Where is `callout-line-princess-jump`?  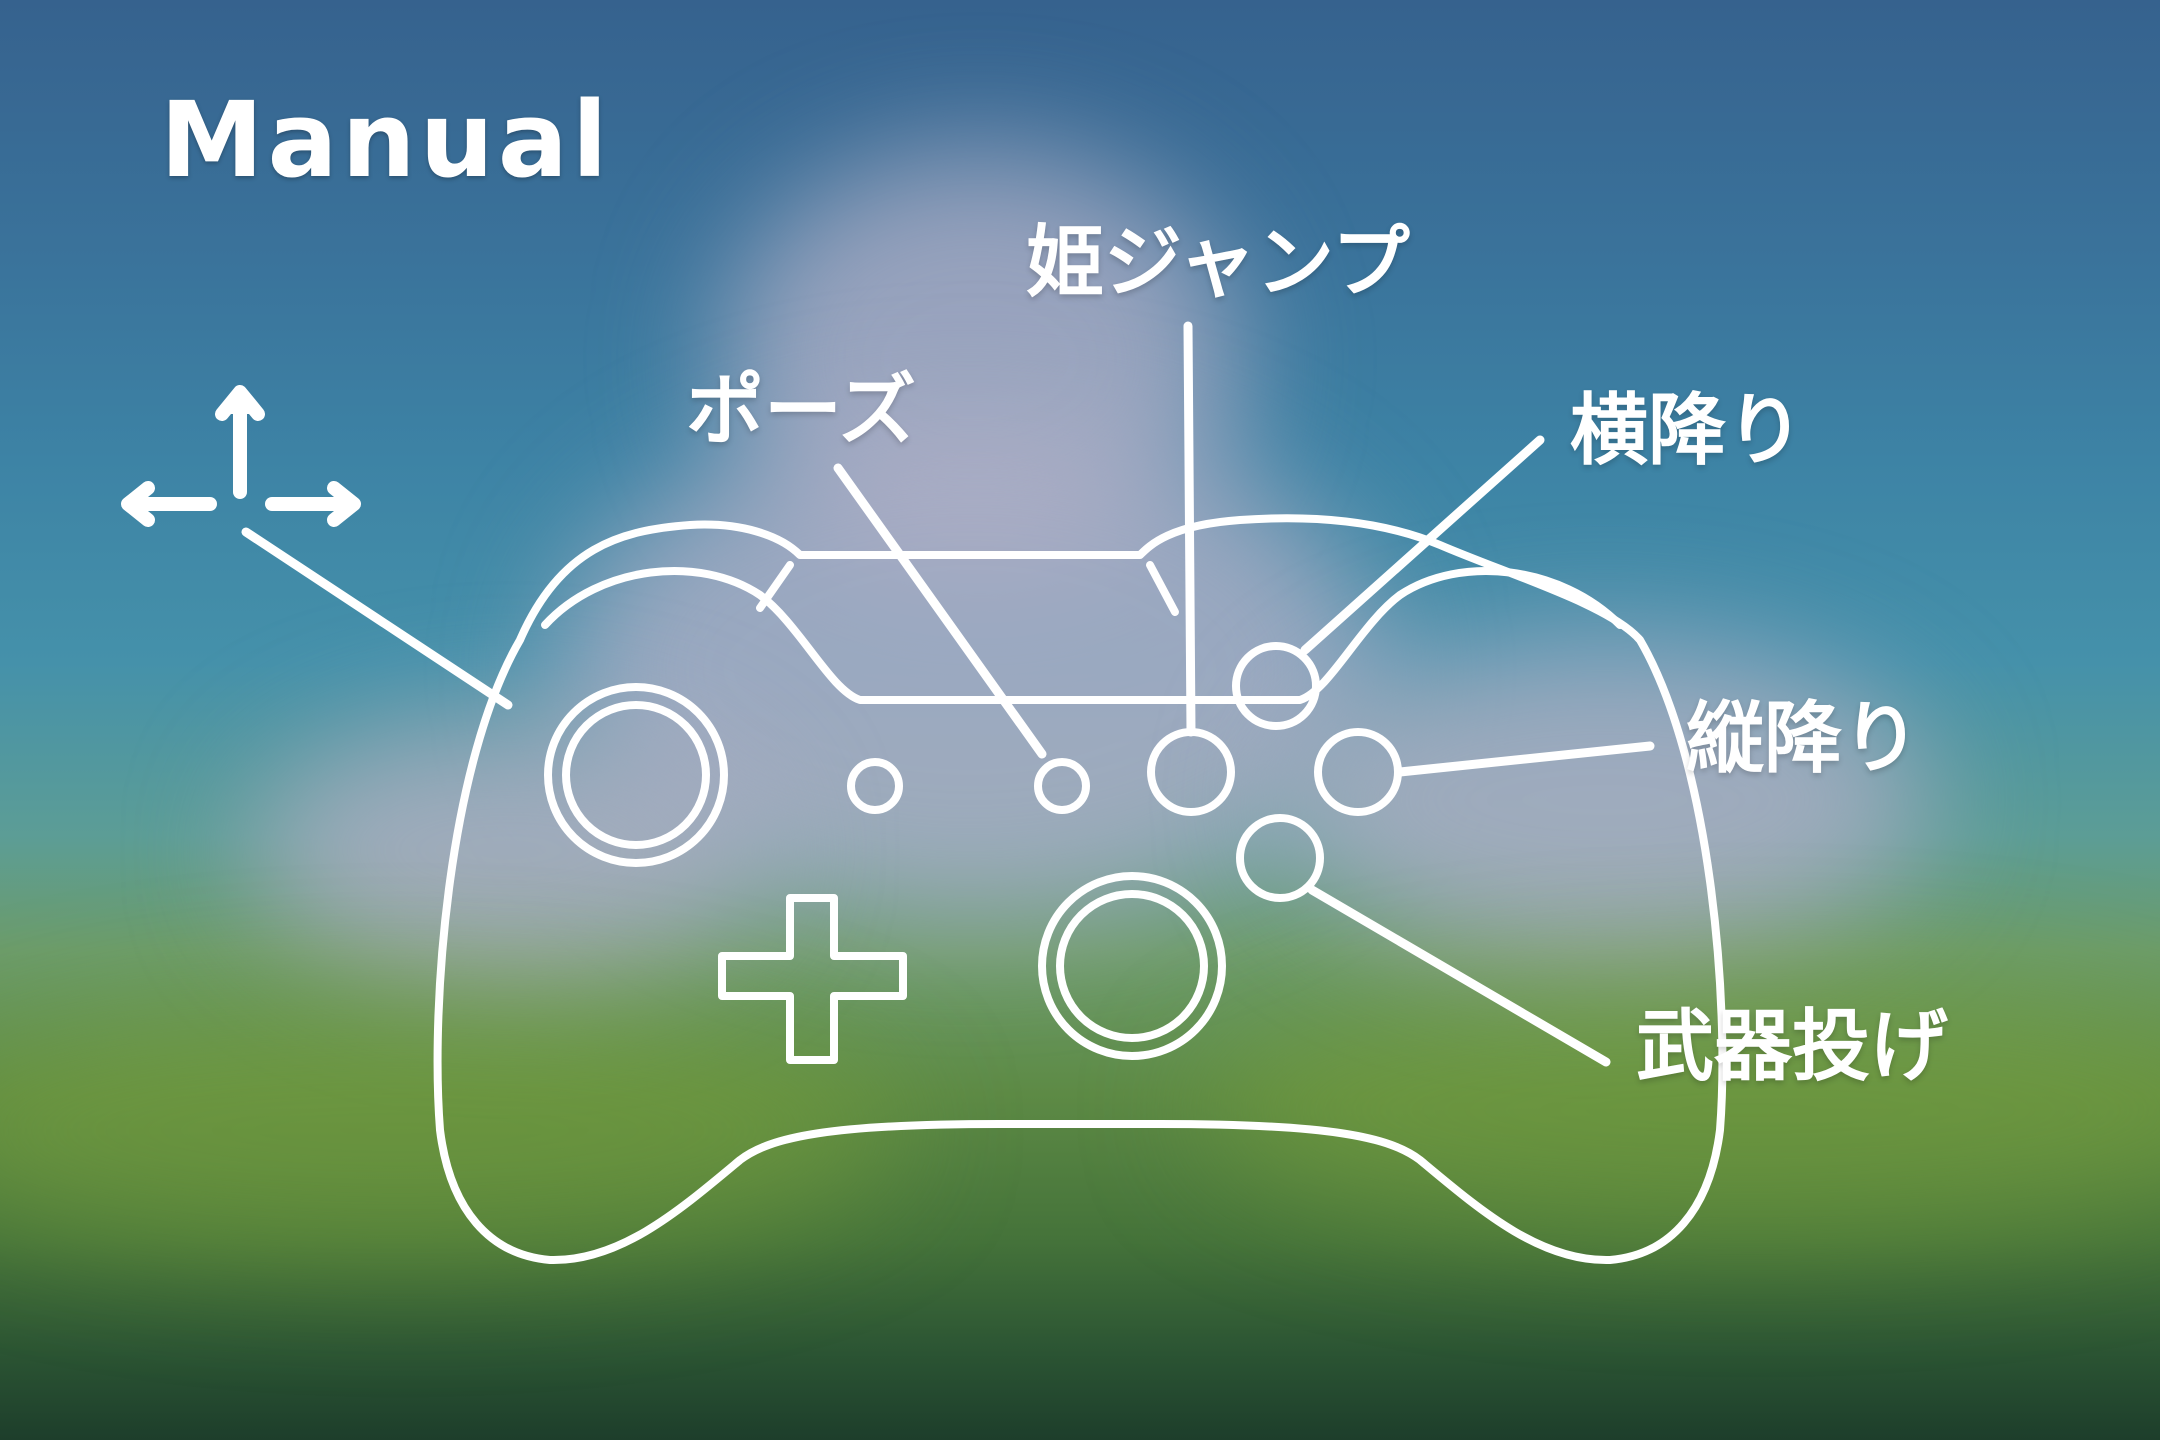
callout-line-princess-jump is located at coordinates (1189, 529).